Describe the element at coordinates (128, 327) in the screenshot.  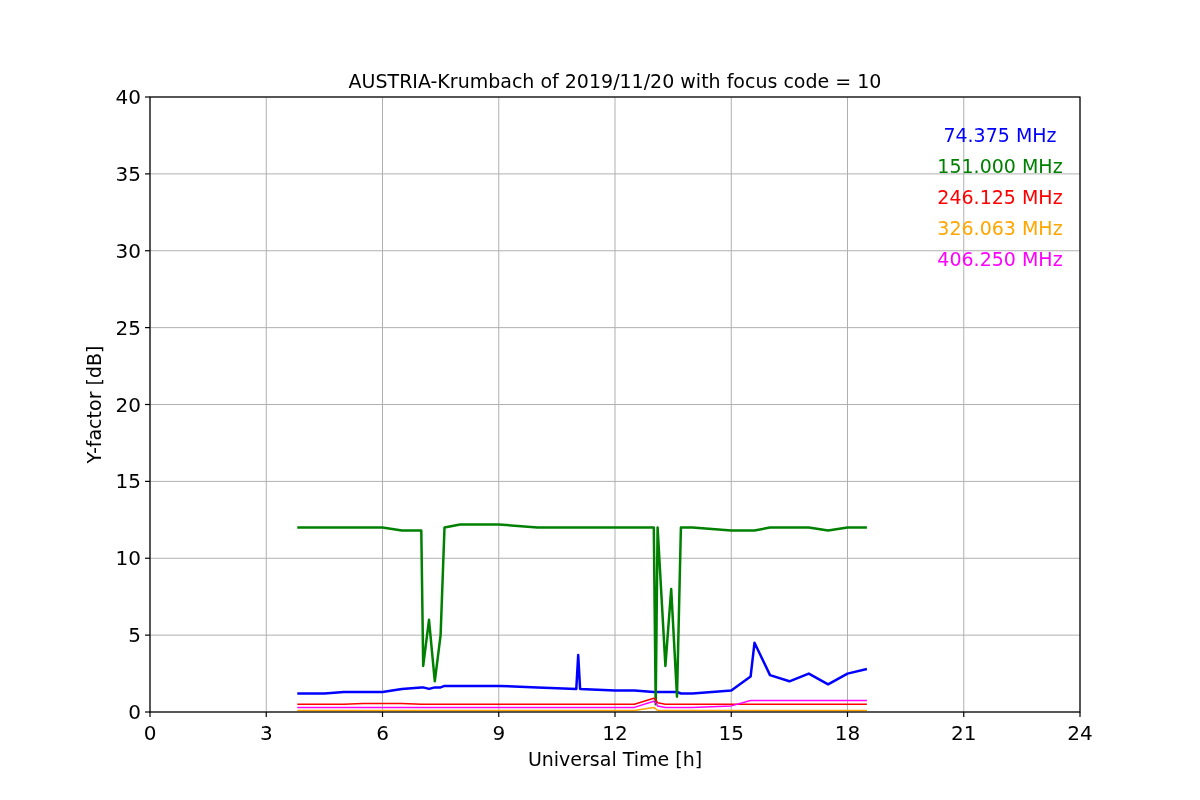
I see `tick-label: 25` at that location.